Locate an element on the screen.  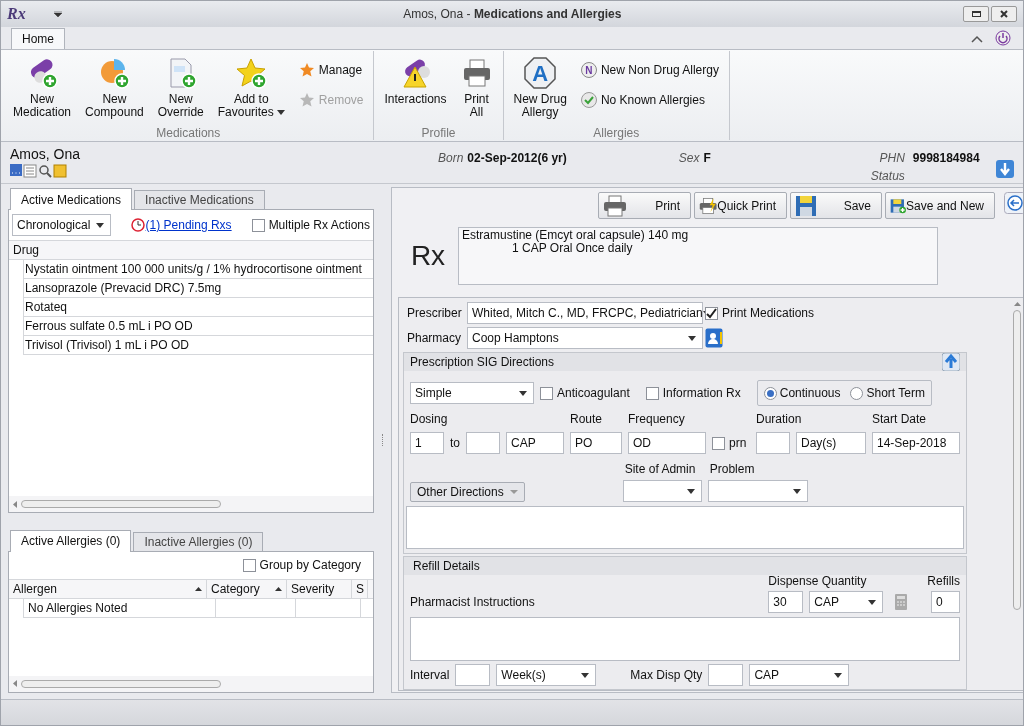
dropdown: Coop Hamptons is located at coordinates (585, 338).